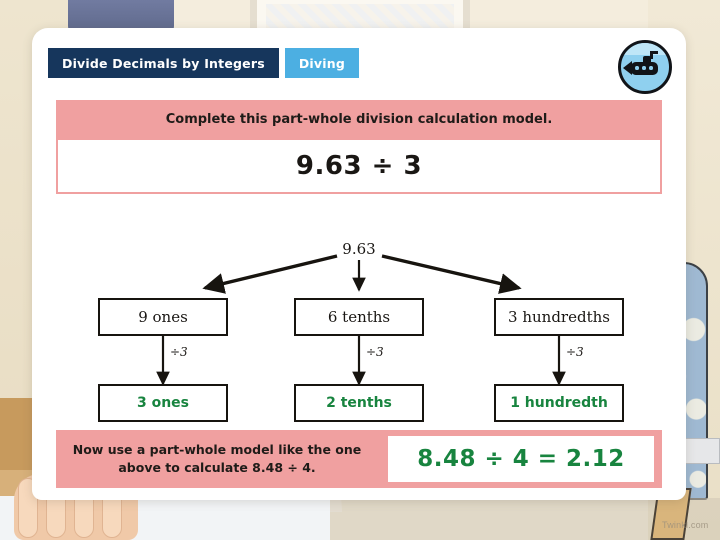 The width and height of the screenshot is (720, 540). I want to click on submarine-logo-icon, so click(645, 67).